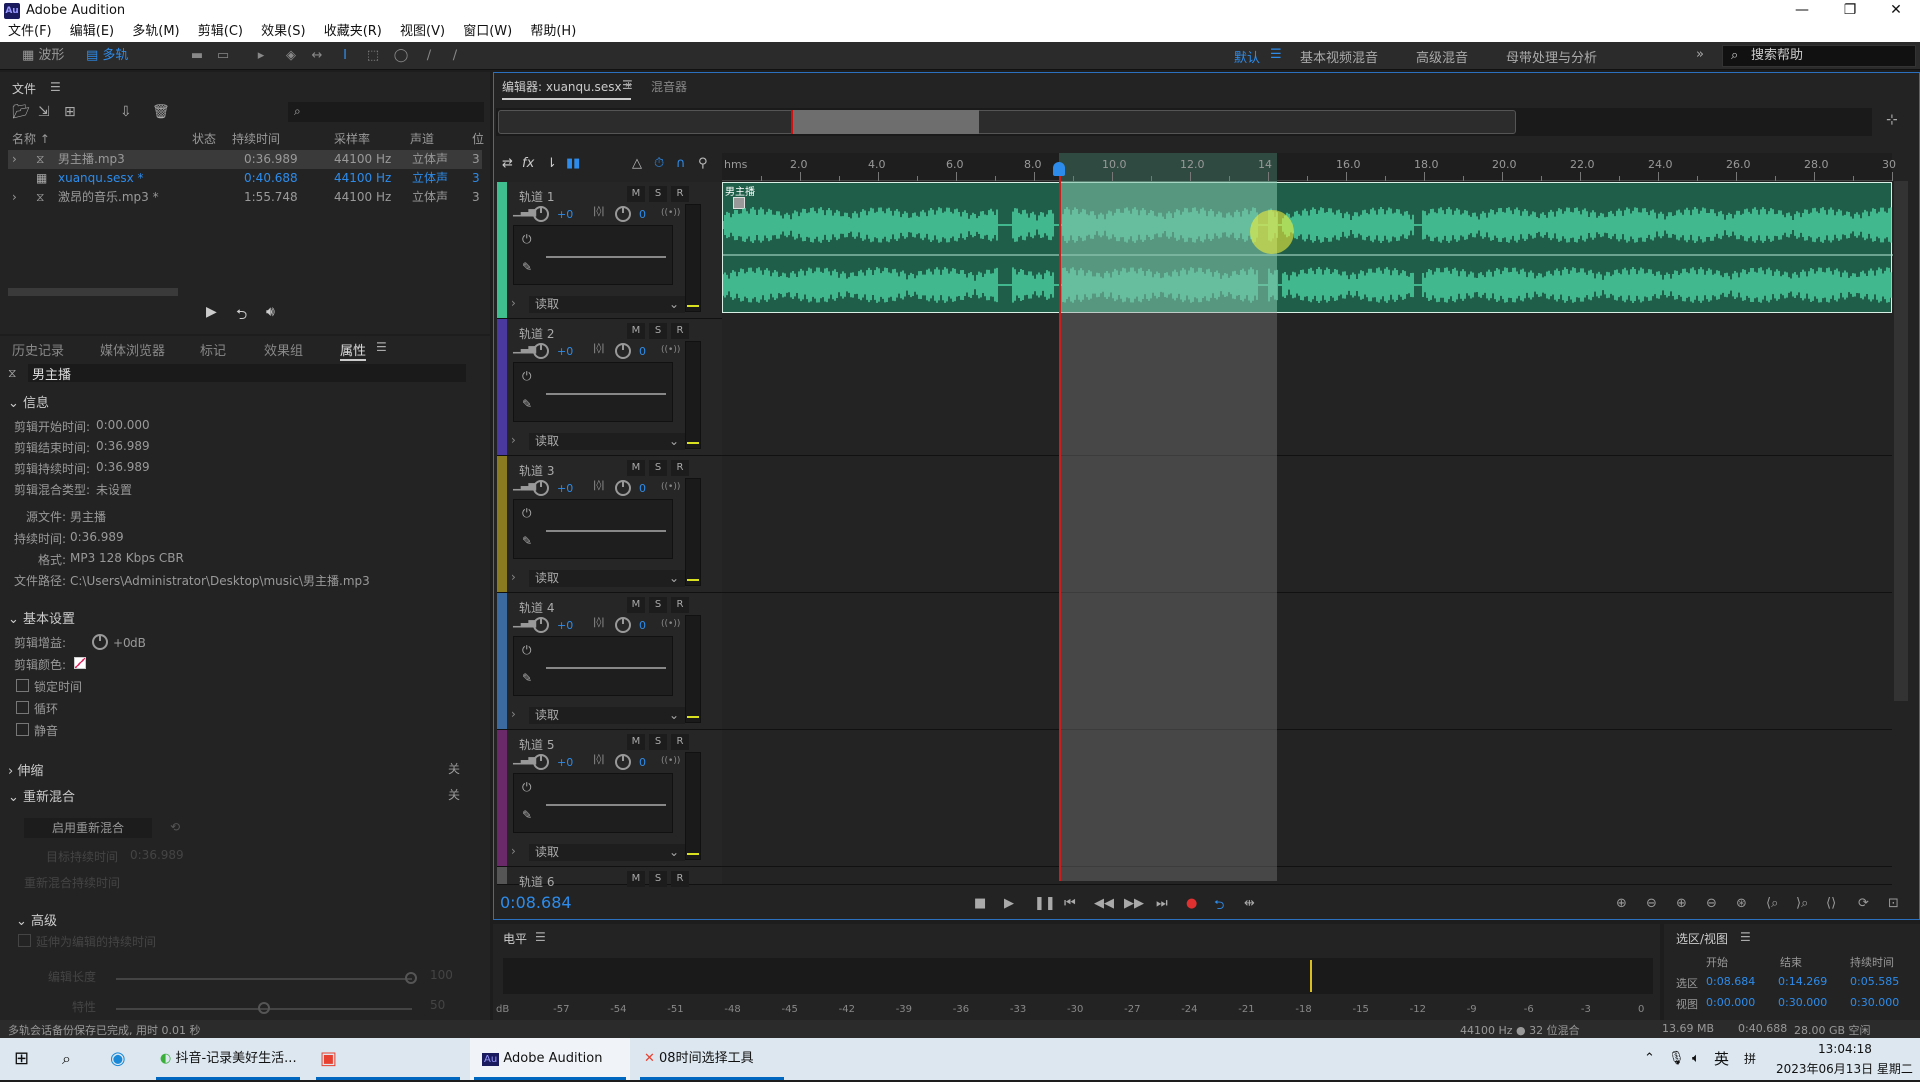 The image size is (1920, 1082). What do you see at coordinates (1070, 903) in the screenshot?
I see `go-to-start-button: ⏮` at bounding box center [1070, 903].